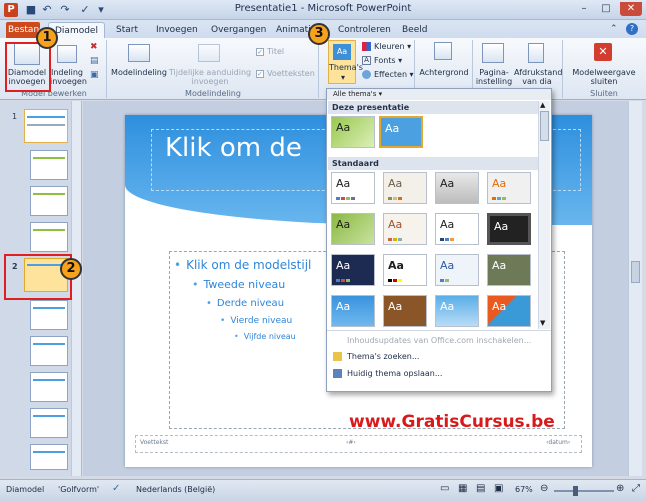 The width and height of the screenshot is (646, 501). I want to click on master-layout-button: Modelindeling, so click(139, 72).